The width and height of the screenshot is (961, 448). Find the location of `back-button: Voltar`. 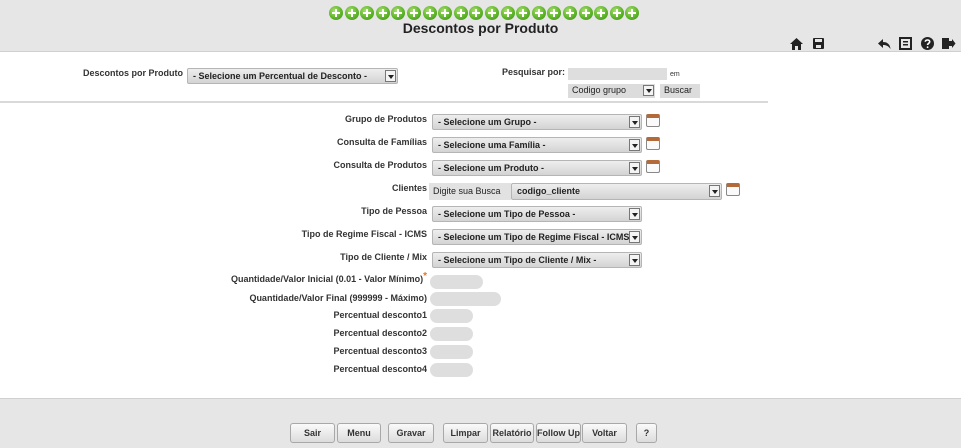

back-button: Voltar is located at coordinates (604, 433).